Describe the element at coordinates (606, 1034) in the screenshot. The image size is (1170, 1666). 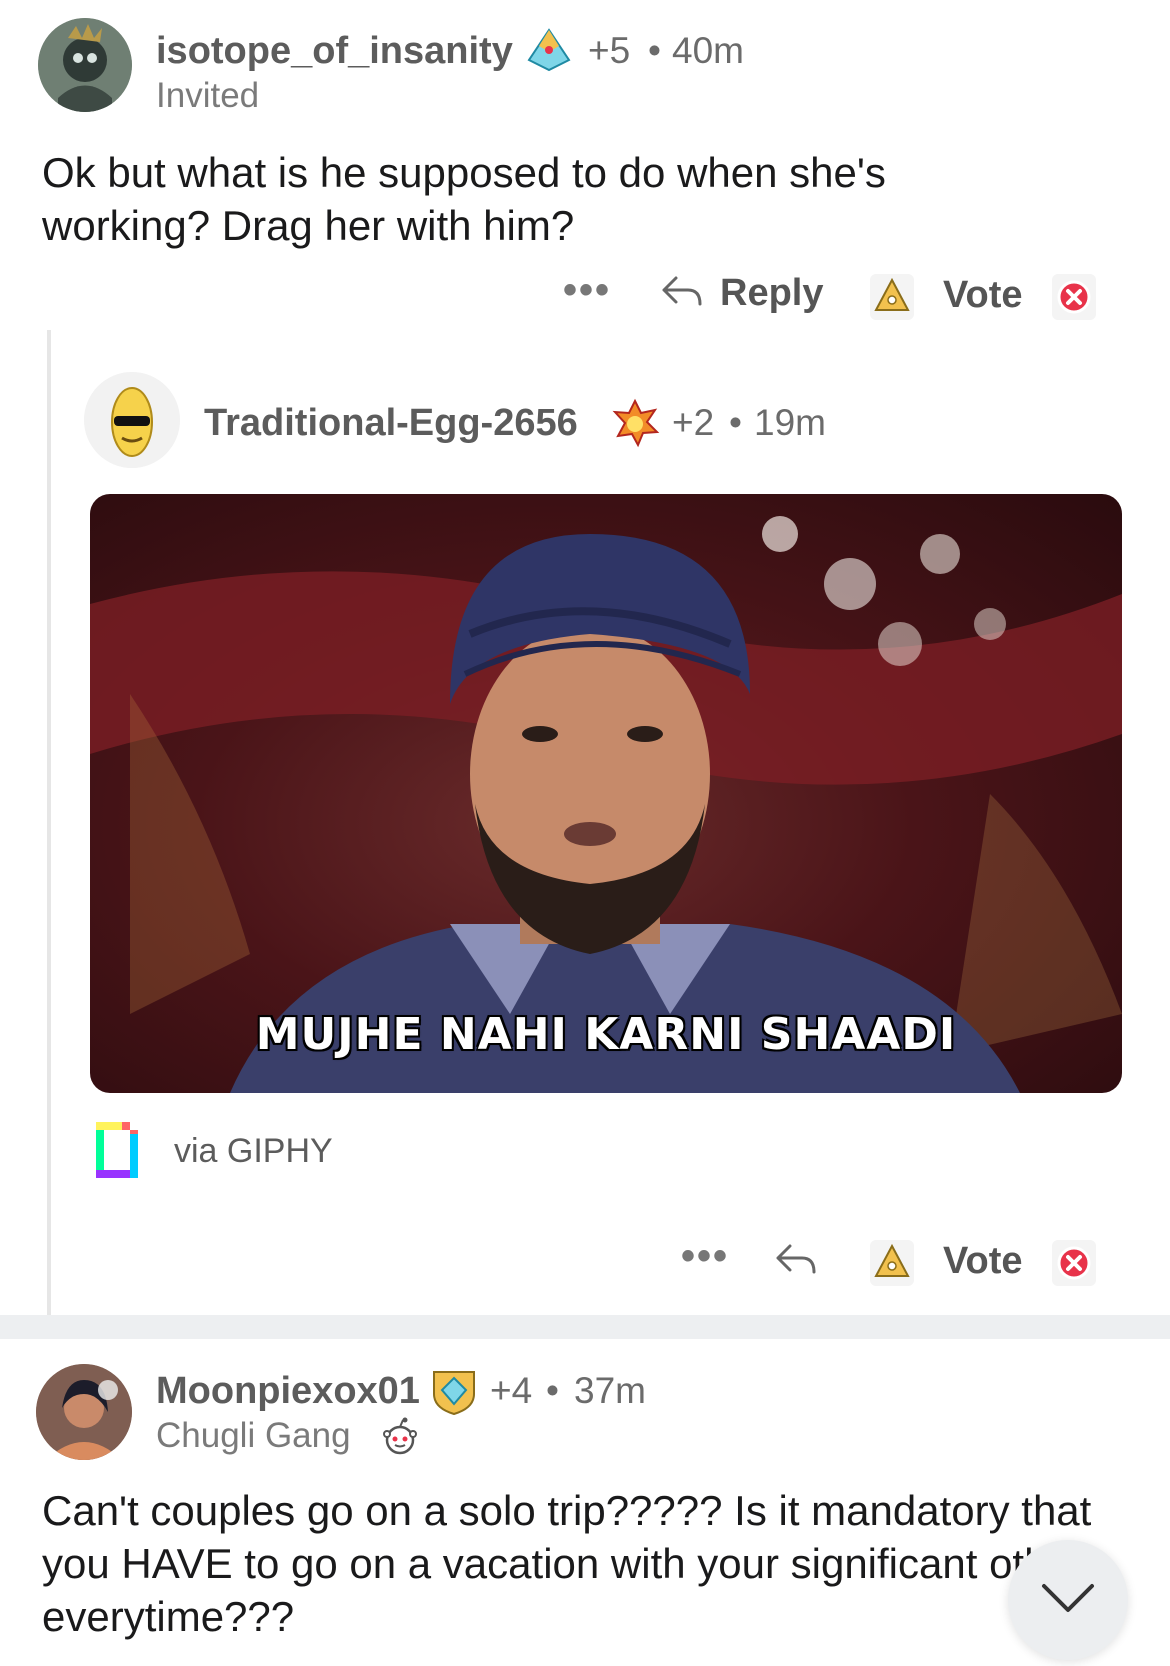
I see `gif-caption: MUJHE NAHI KARNI SHAADI` at that location.